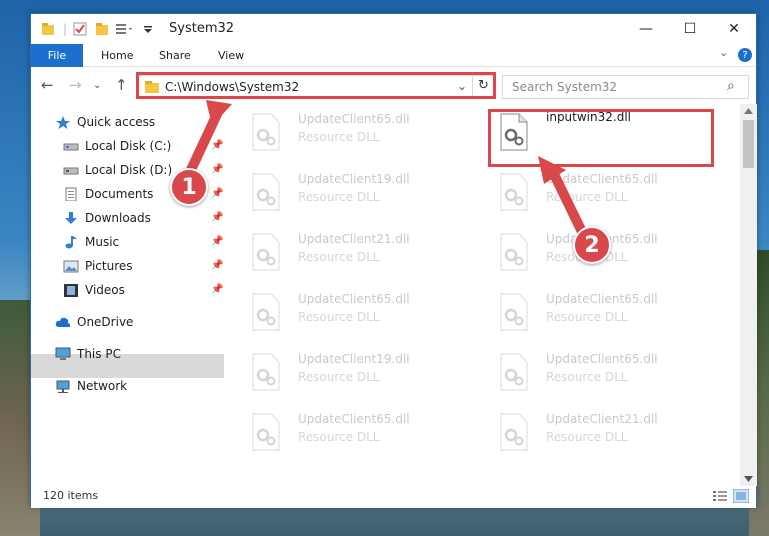  What do you see at coordinates (387, 170) in the screenshot?
I see `annotation-arrows` at bounding box center [387, 170].